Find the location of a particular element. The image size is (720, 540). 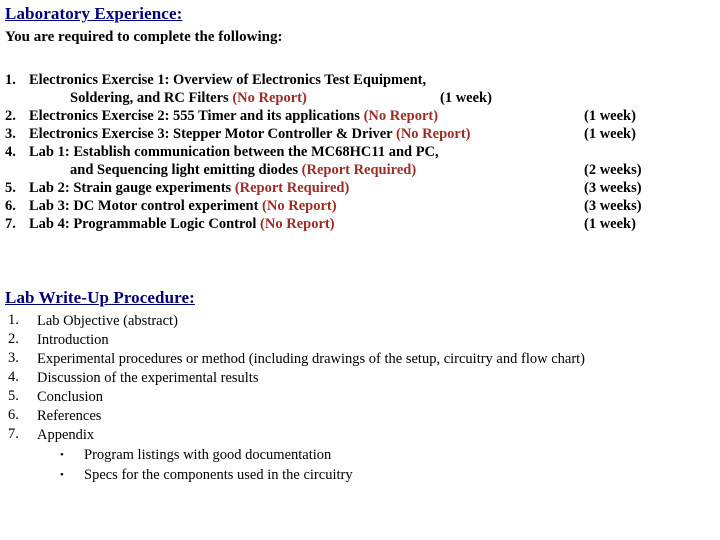

laboratory-experience-heading: Laboratory Experience: is located at coordinates (94, 13).